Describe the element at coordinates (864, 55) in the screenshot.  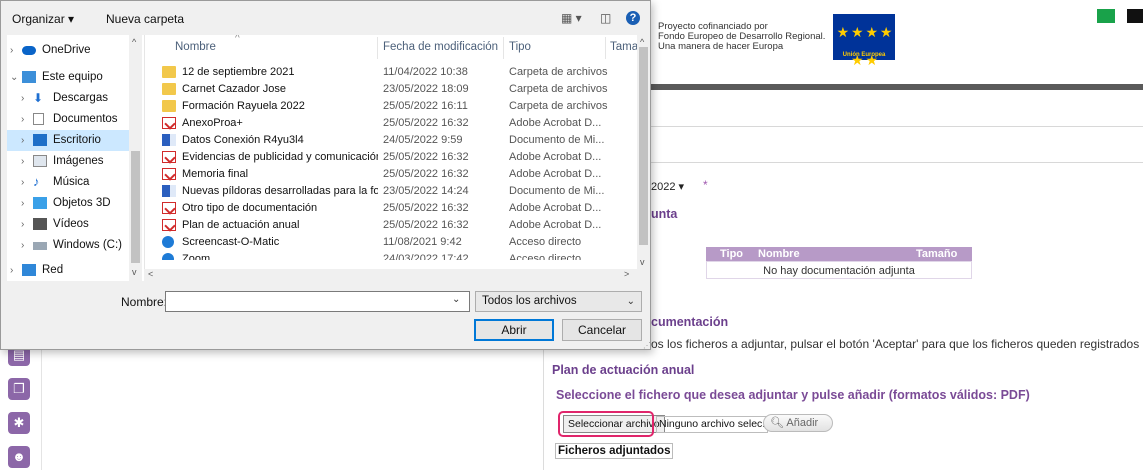
I see `eu-flag-label: Unión Europea` at that location.